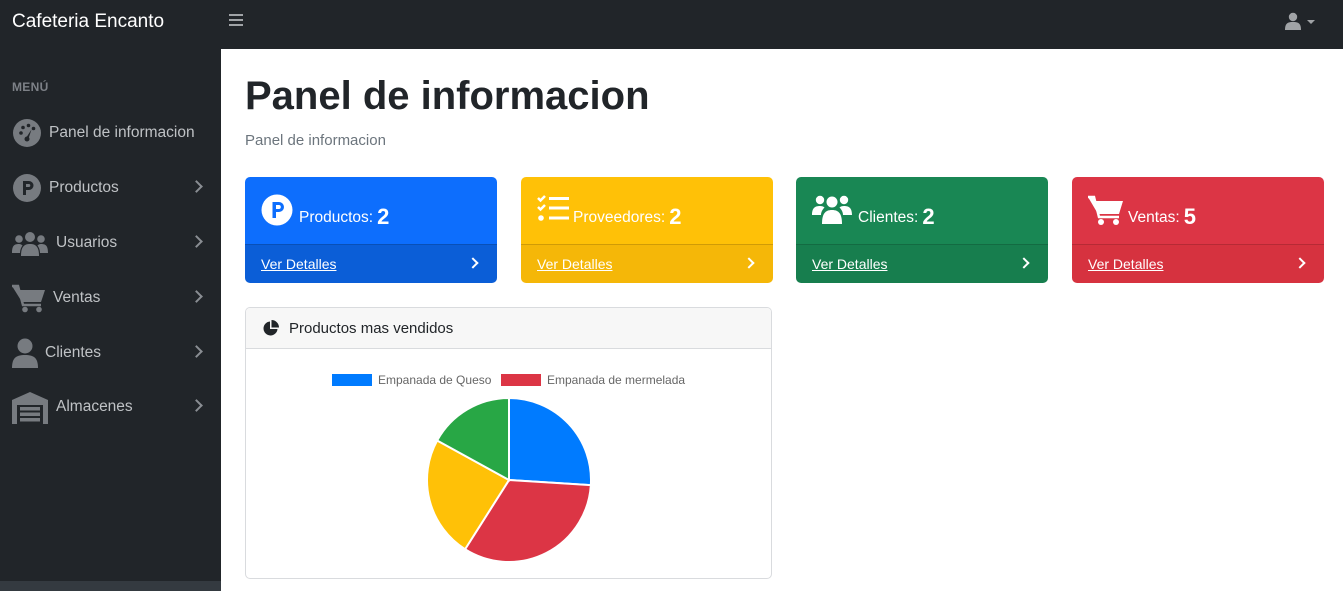 This screenshot has width=1343, height=591. Describe the element at coordinates (1189, 216) in the screenshot. I see `card-count: 5` at that location.